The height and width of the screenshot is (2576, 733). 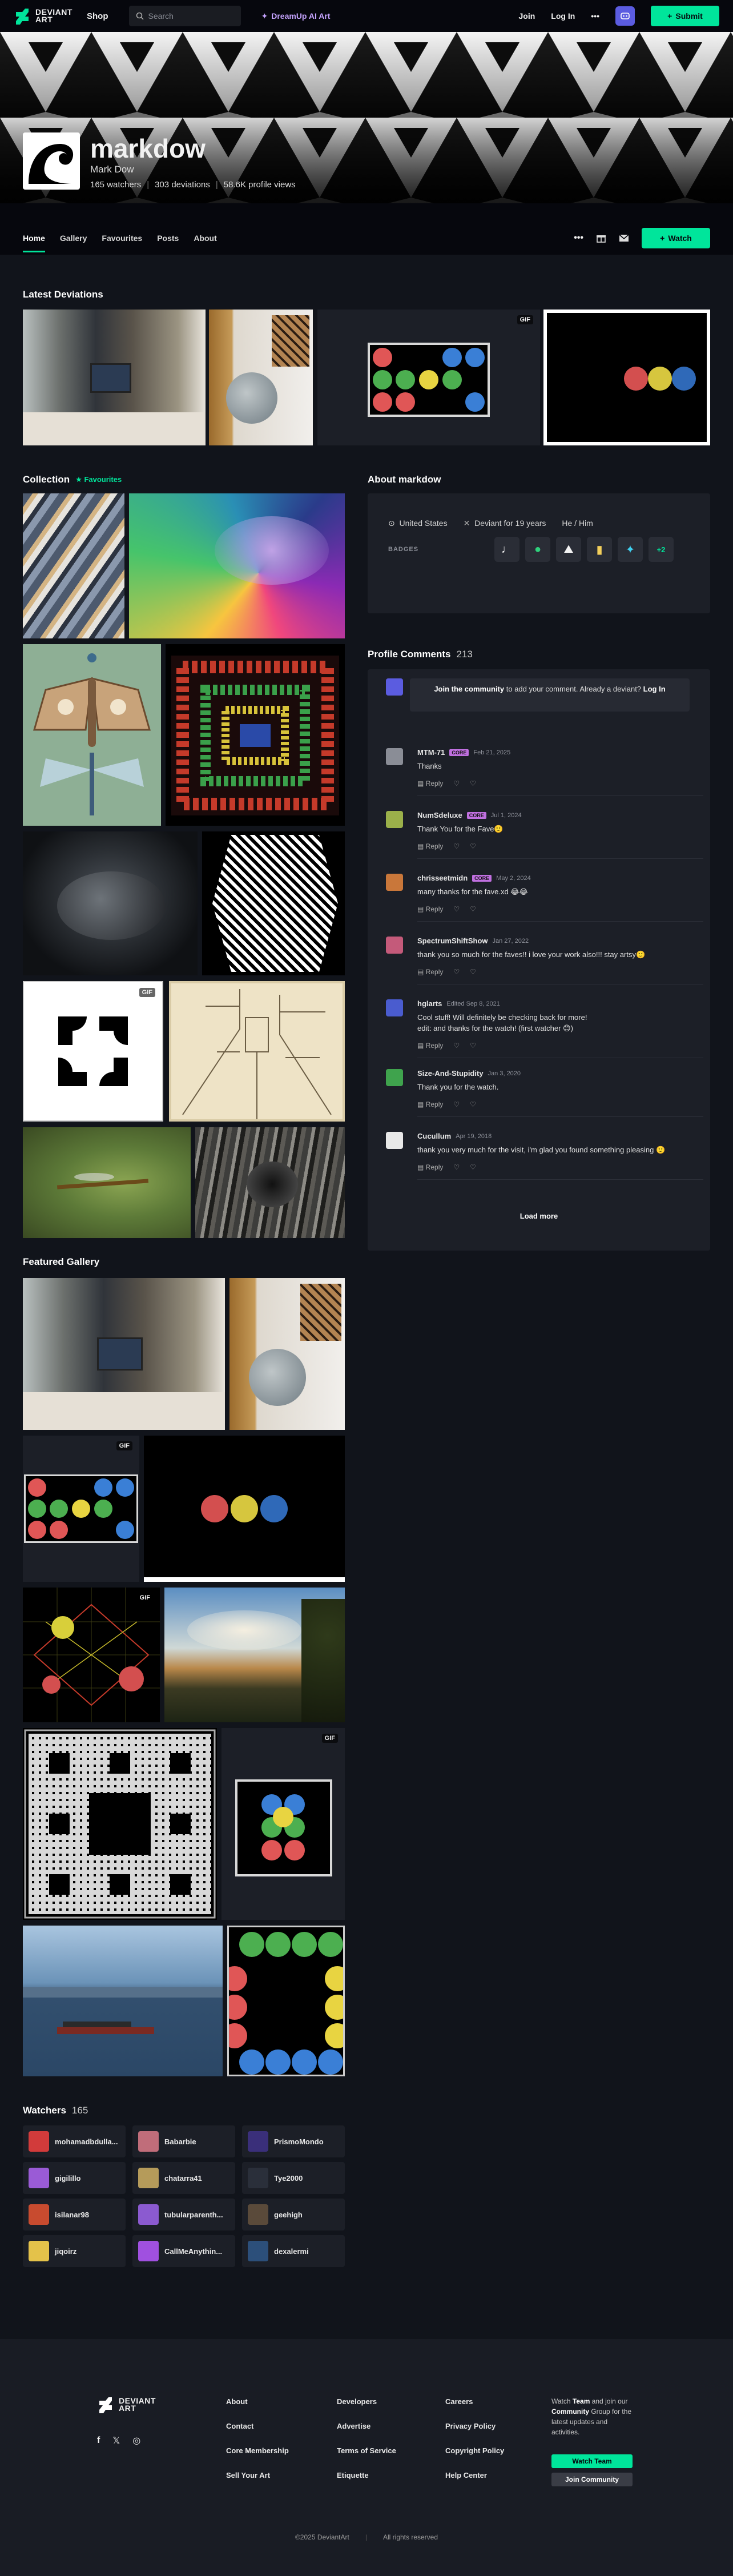 What do you see at coordinates (439, 815) in the screenshot?
I see `commenter-name: NumSdeluxe` at bounding box center [439, 815].